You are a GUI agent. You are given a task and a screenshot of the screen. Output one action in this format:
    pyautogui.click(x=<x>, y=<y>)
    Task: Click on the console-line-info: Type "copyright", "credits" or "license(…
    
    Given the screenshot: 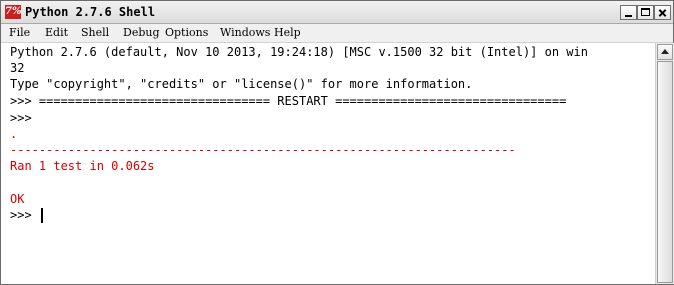 What is the action you would take?
    pyautogui.click(x=241, y=84)
    